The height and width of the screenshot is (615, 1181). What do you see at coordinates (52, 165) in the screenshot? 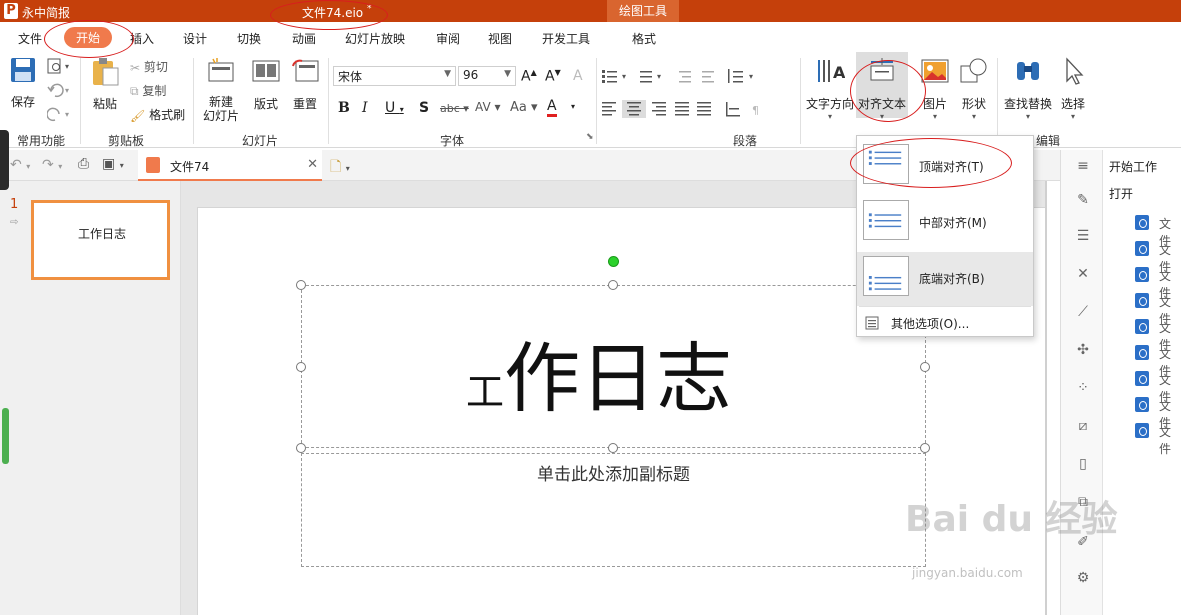
I see `redo-icon: ↷ ▾` at bounding box center [52, 165].